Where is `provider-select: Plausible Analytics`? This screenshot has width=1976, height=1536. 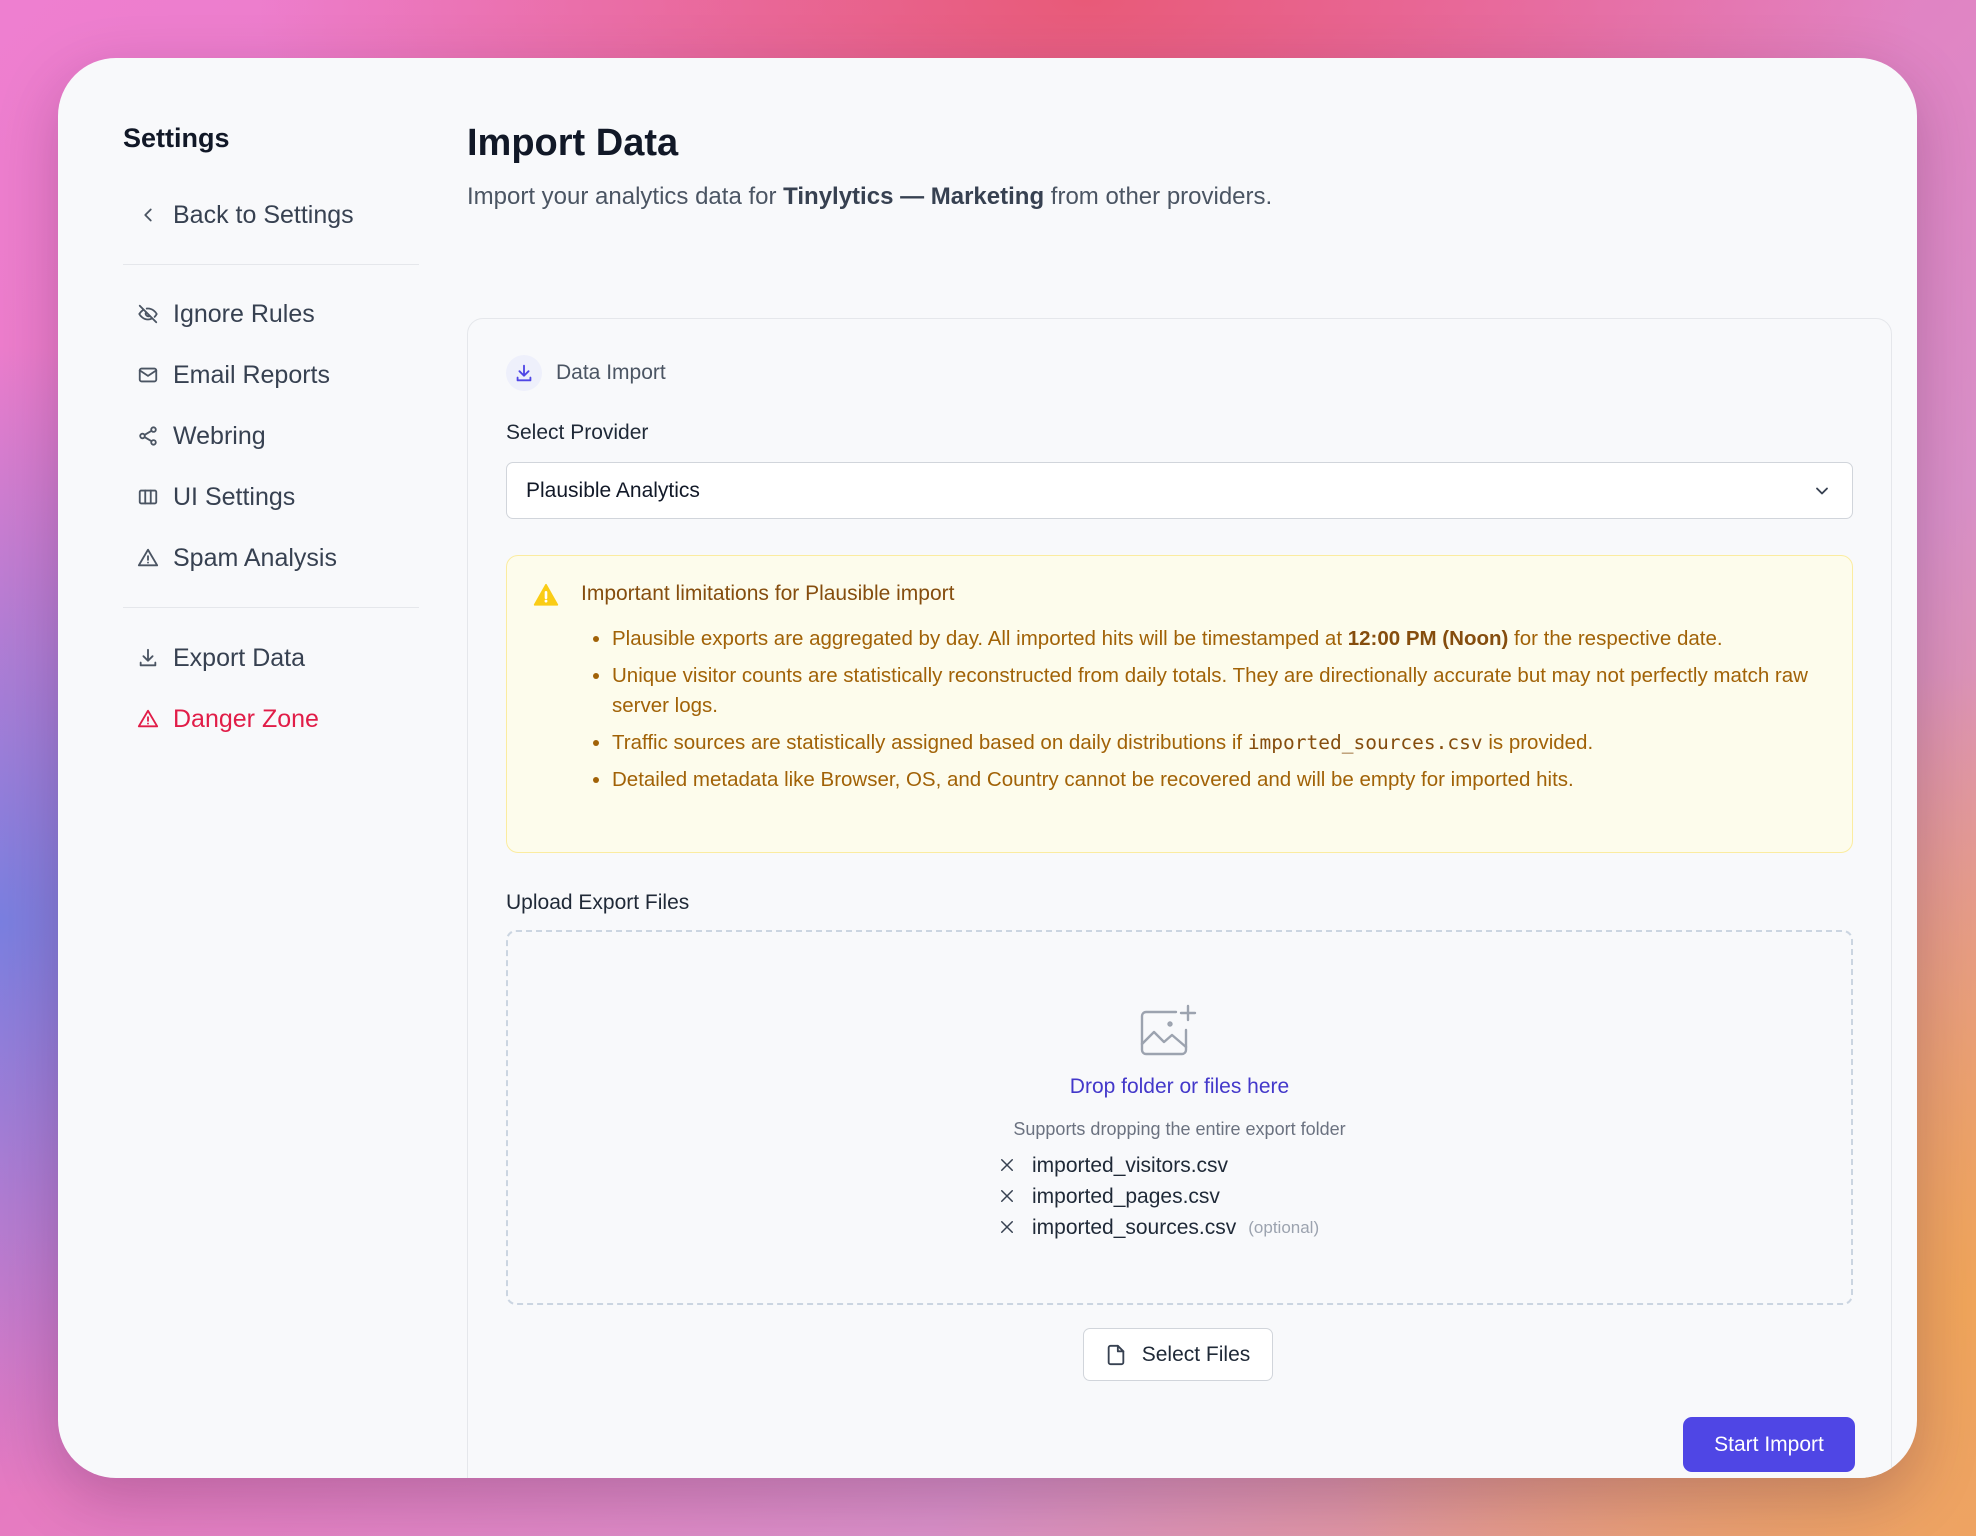 provider-select: Plausible Analytics is located at coordinates (1179, 490).